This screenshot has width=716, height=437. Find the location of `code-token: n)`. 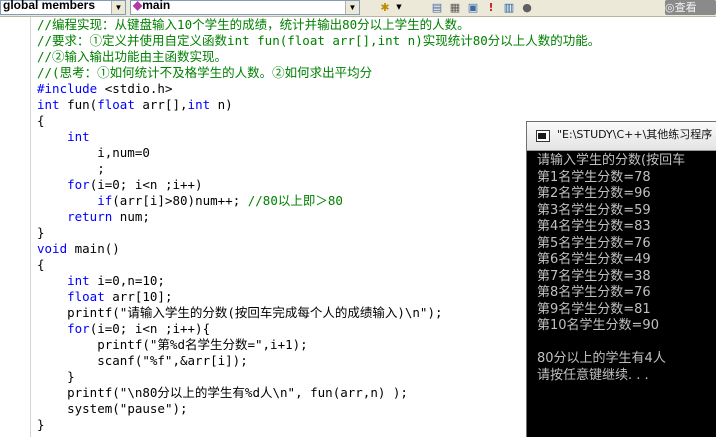

code-token: n) is located at coordinates (221, 104).